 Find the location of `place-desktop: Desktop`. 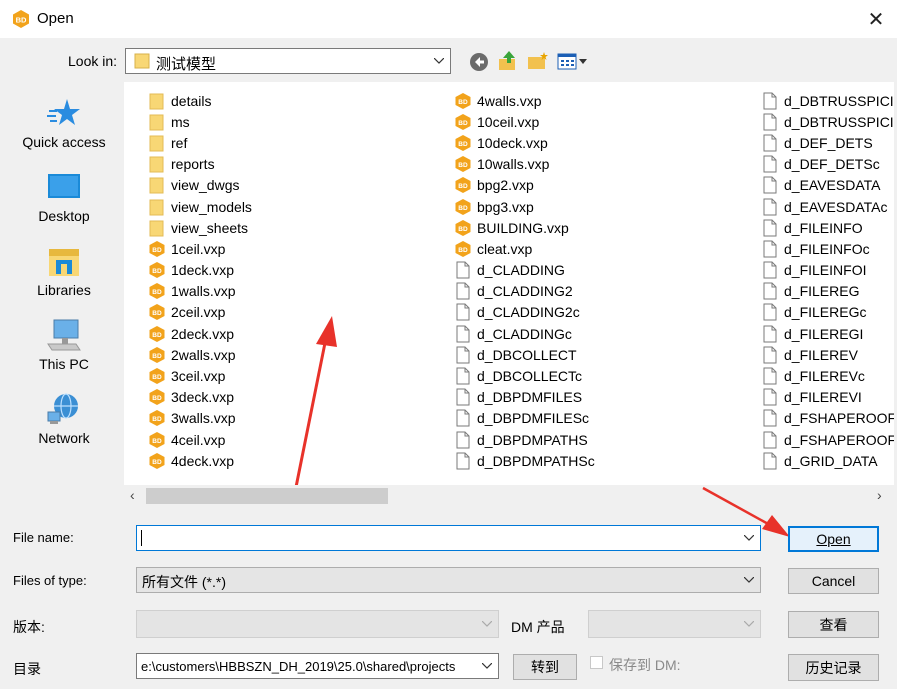

place-desktop: Desktop is located at coordinates (64, 198).